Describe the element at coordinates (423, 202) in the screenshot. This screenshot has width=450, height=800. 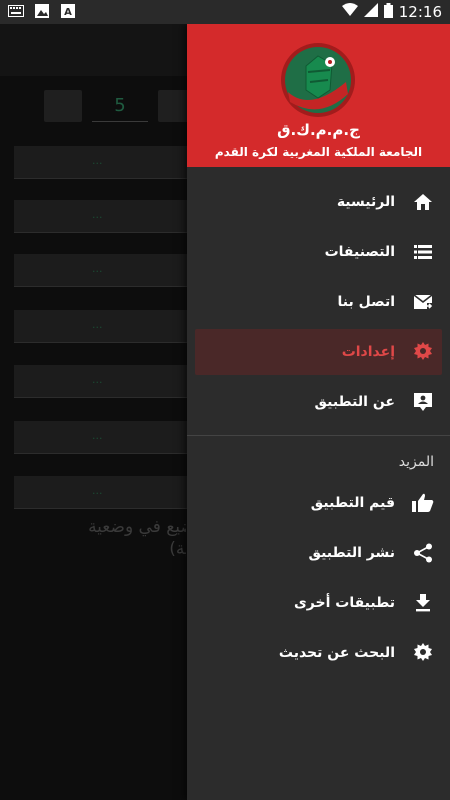
I see `home-icon` at that location.